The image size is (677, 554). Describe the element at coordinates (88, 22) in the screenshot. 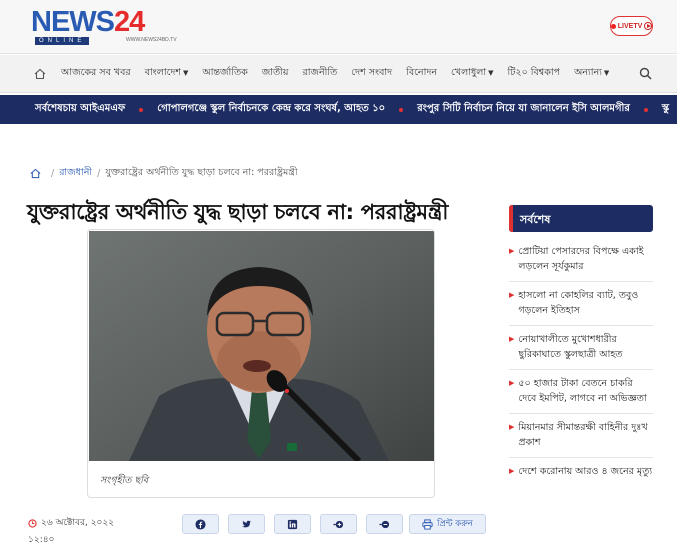

I see `logo-wordmark: NEWS24` at that location.